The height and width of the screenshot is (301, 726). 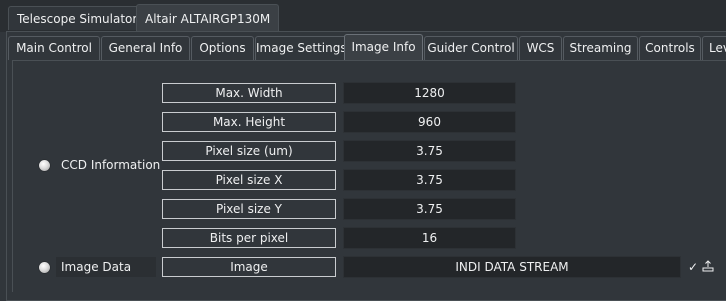 What do you see at coordinates (670, 48) in the screenshot?
I see `tab-controls: Controls` at bounding box center [670, 48].